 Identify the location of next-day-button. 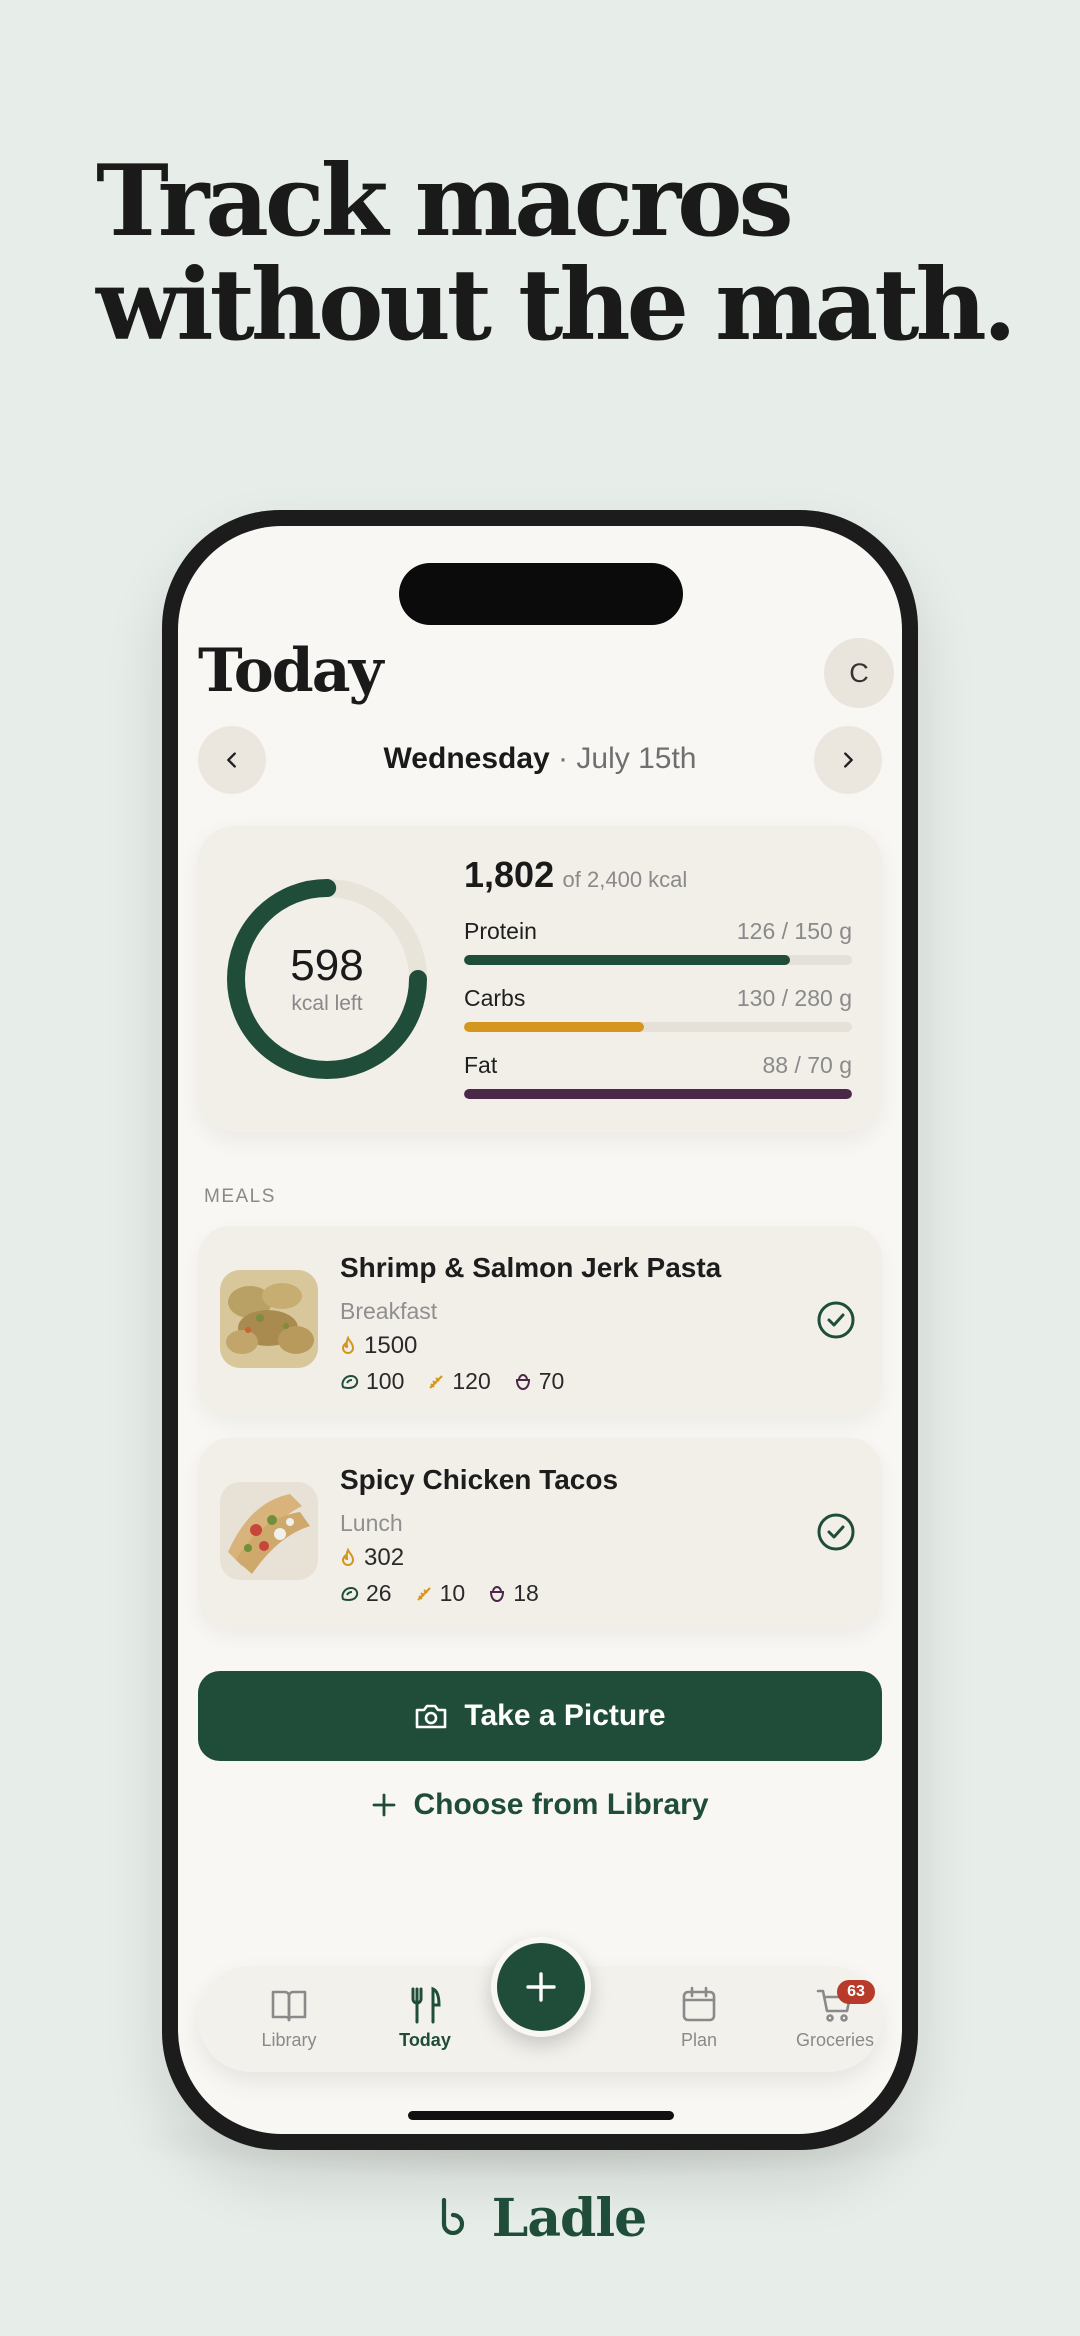
(848, 760).